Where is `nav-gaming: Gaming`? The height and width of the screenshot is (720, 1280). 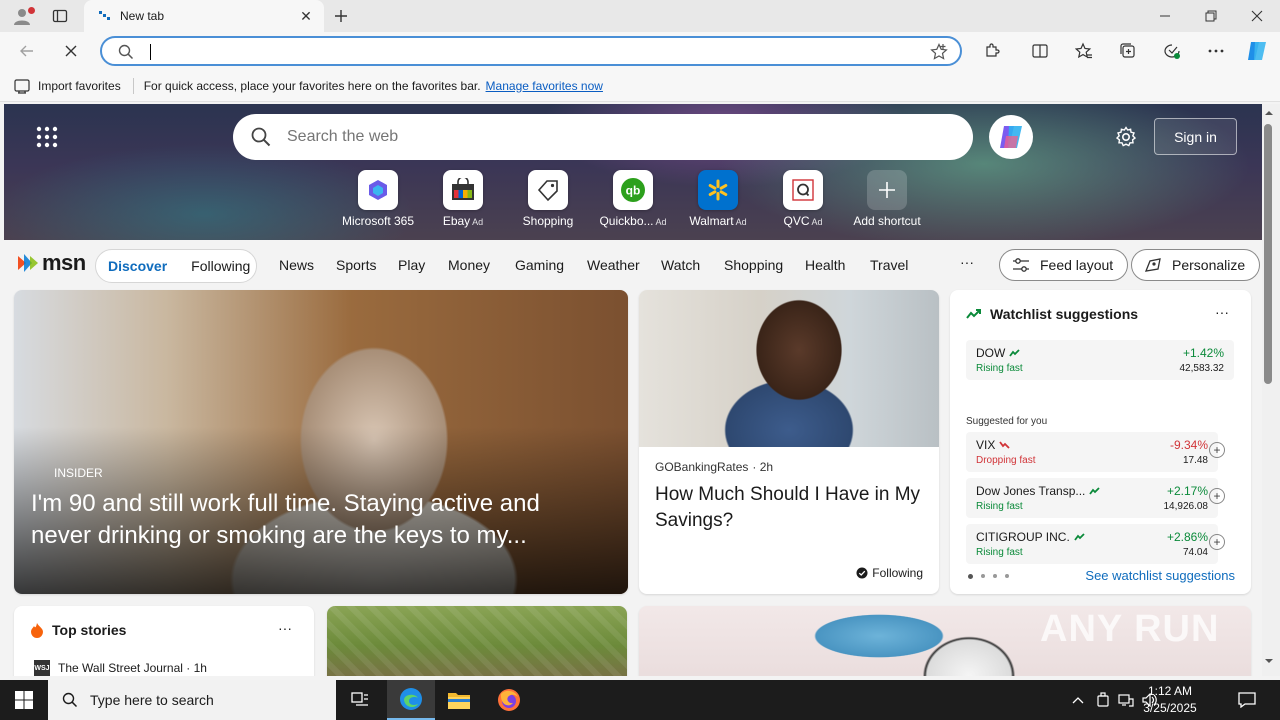 nav-gaming: Gaming is located at coordinates (539, 265).